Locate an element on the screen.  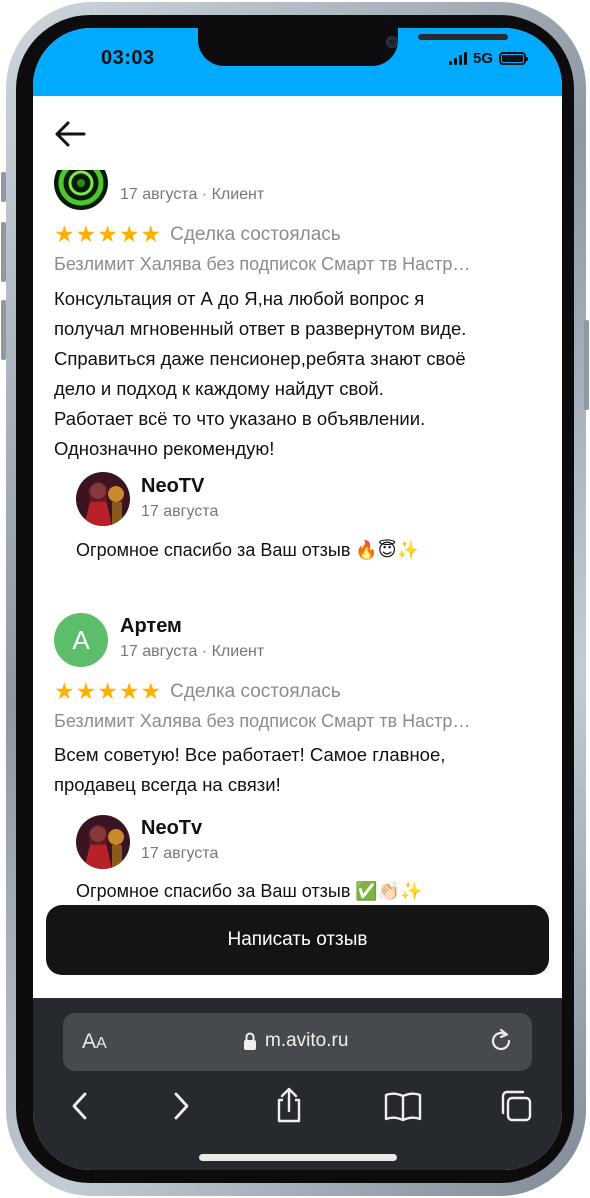
avatar: А is located at coordinates (81, 640).